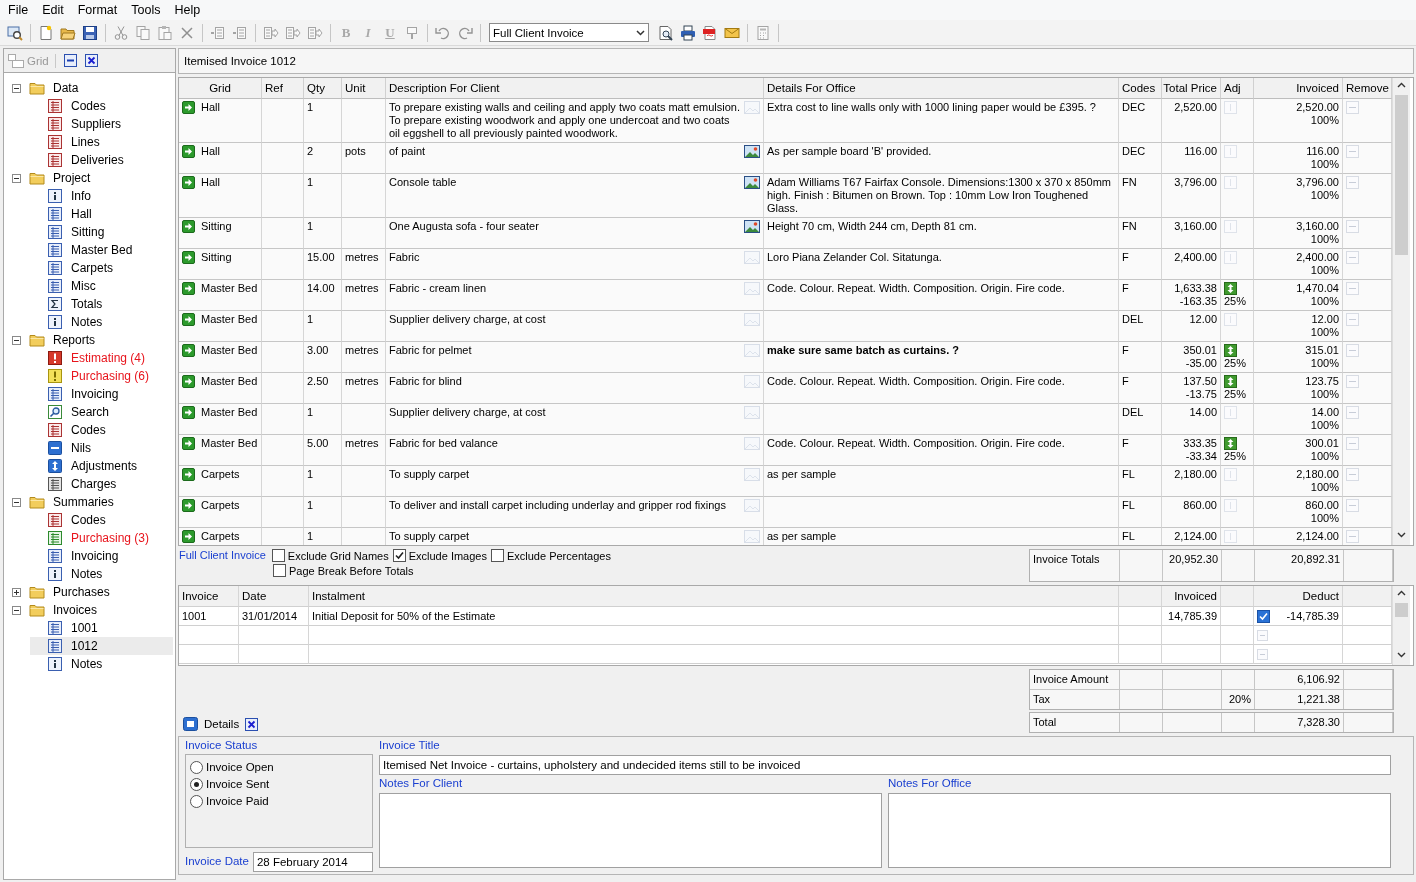 The width and height of the screenshot is (1416, 882). Describe the element at coordinates (1367, 88) in the screenshot. I see `column-header: Remove` at that location.